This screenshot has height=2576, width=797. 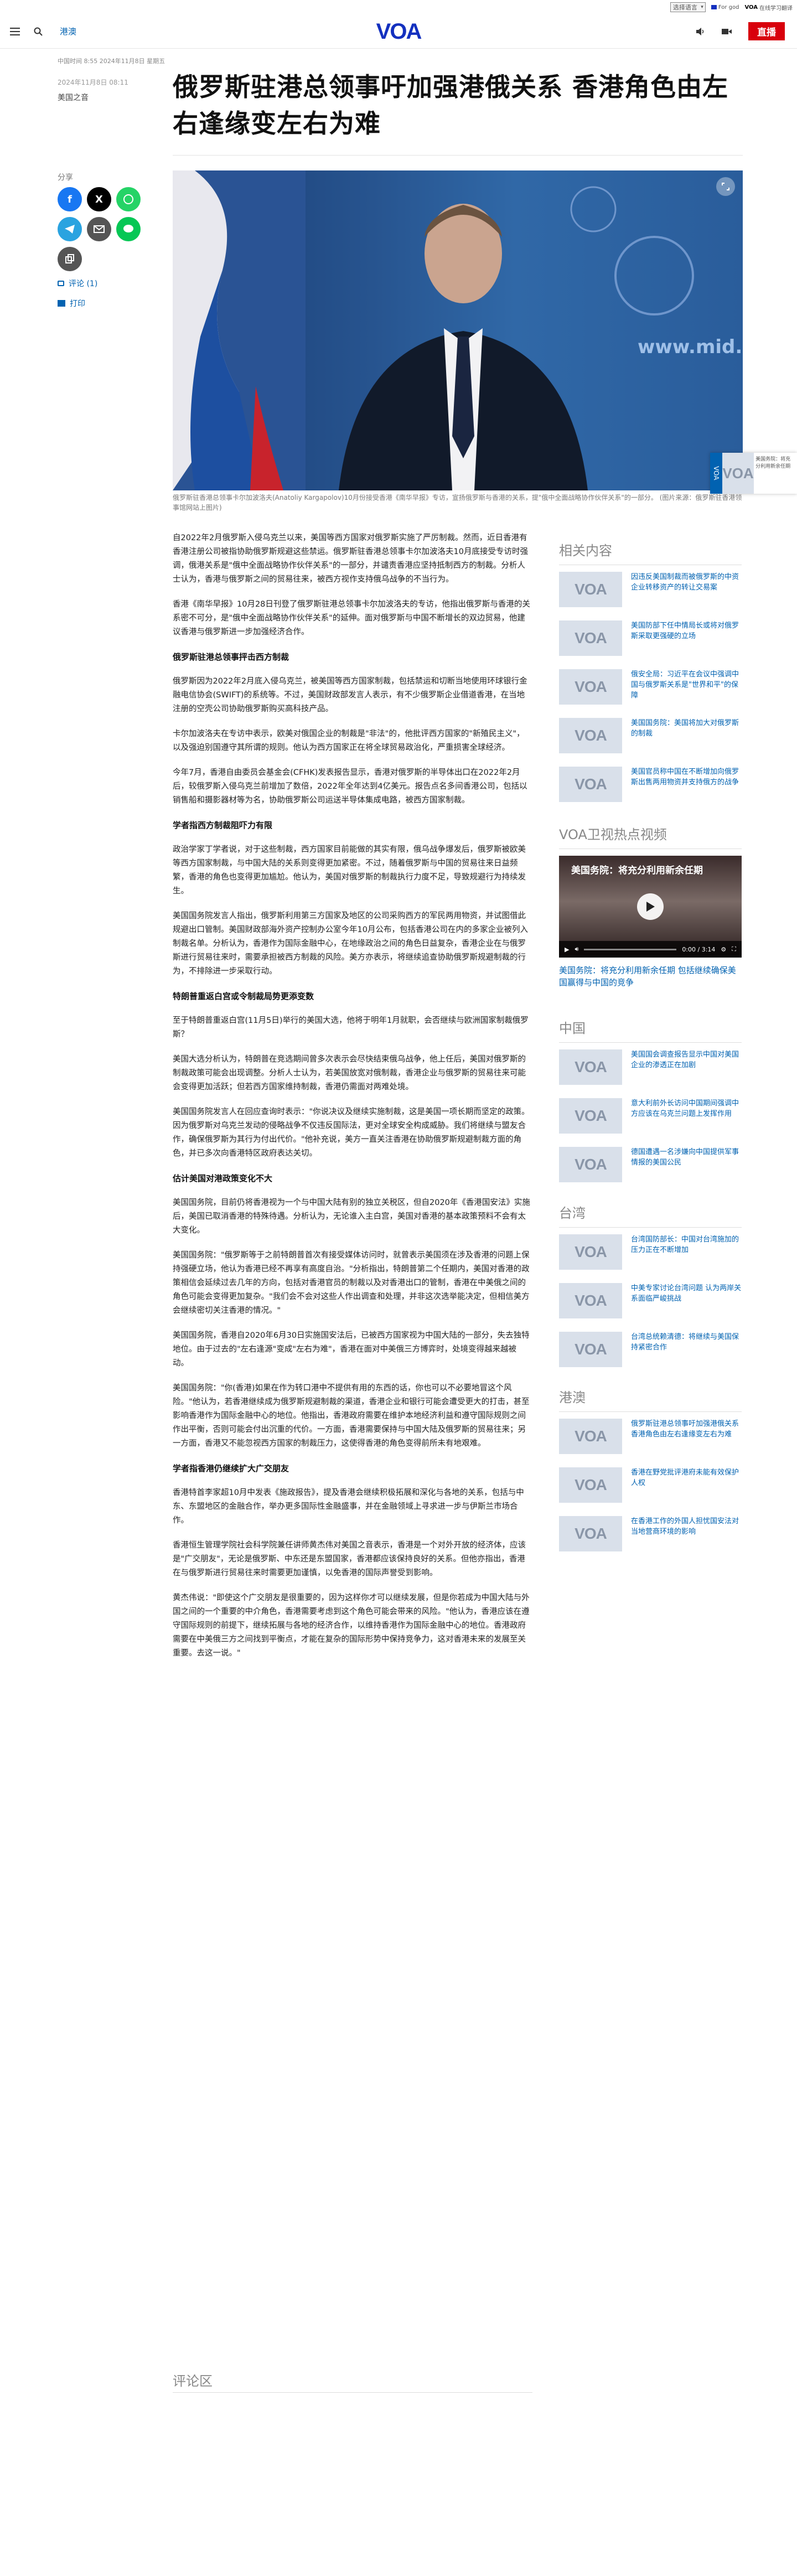 I want to click on rail-item: VOA 在香港工作的外国人担忧国安法对当地营商环境的影响, so click(x=650, y=1540).